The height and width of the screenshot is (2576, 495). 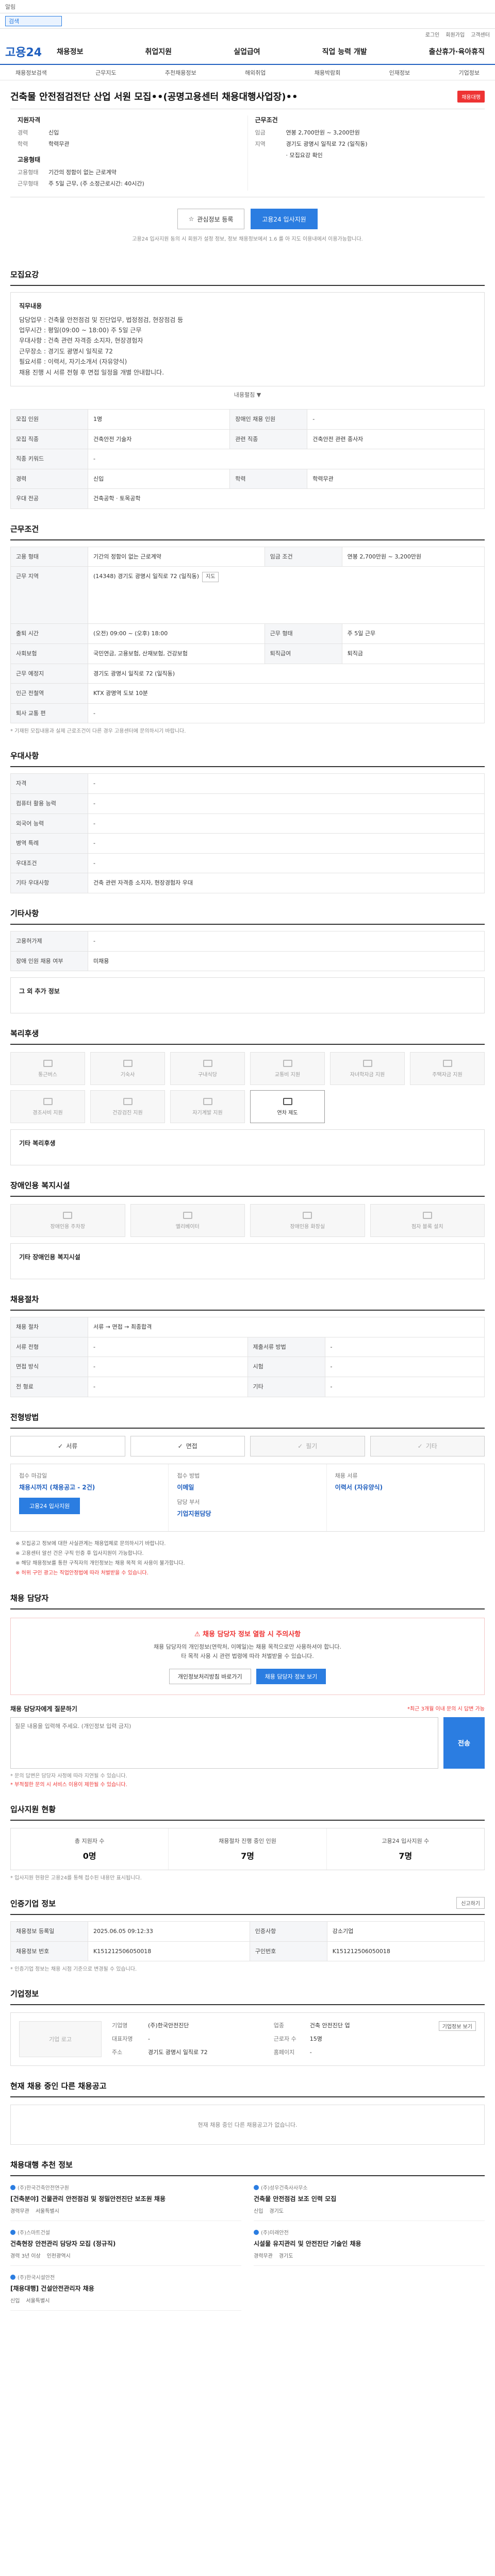 What do you see at coordinates (268, 478) in the screenshot?
I see `th: 학력` at bounding box center [268, 478].